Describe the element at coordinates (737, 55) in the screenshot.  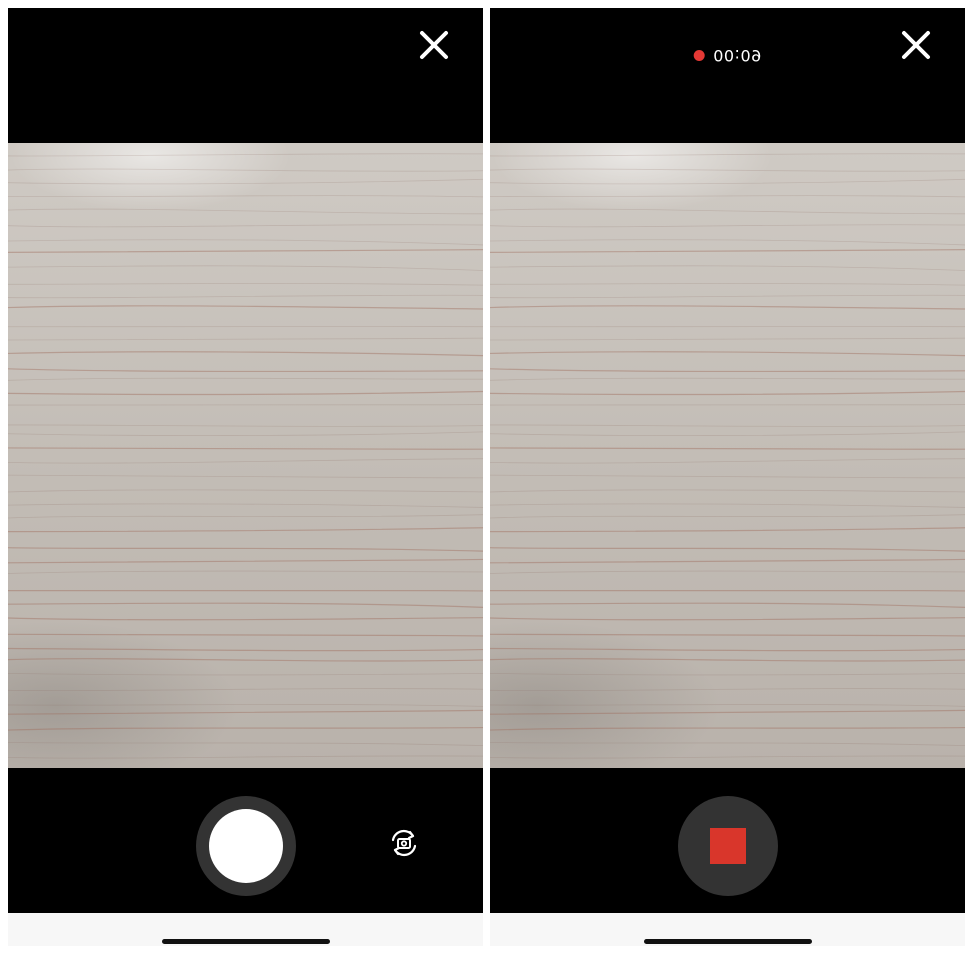
I see `recording-timer: 00:09` at that location.